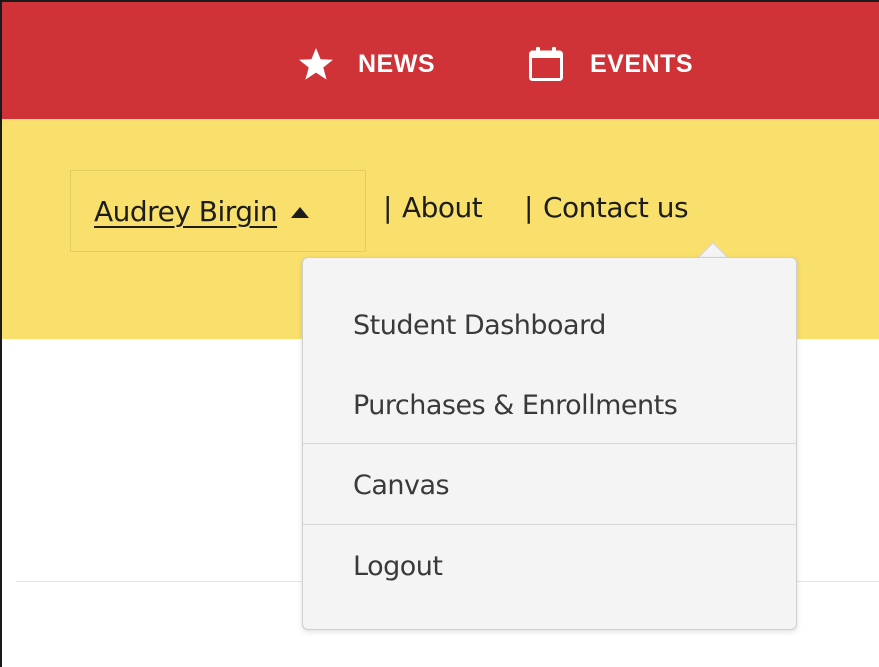  I want to click on user-menu-toggle: Audrey Birgin, so click(218, 211).